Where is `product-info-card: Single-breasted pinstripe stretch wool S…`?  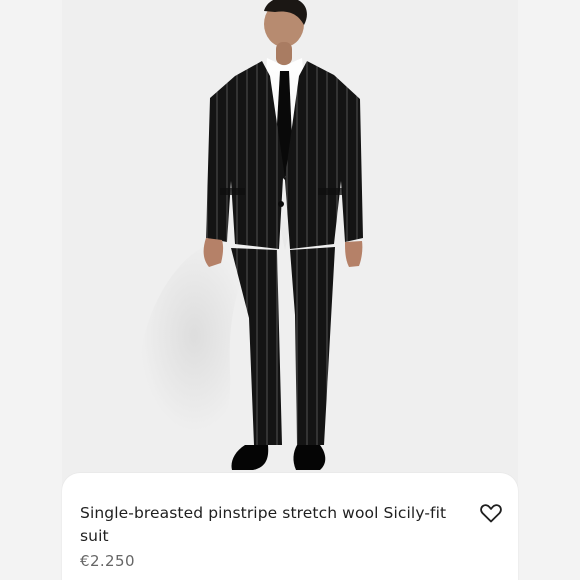
product-info-card: Single-breasted pinstripe stretch wool S… is located at coordinates (290, 526).